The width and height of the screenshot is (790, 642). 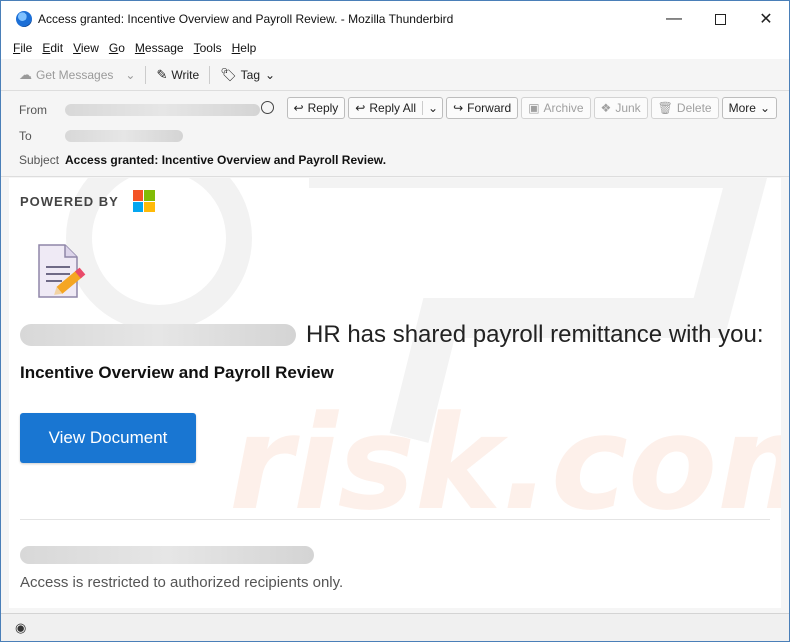 I want to click on forward-button: ↪ Forward, so click(x=482, y=108).